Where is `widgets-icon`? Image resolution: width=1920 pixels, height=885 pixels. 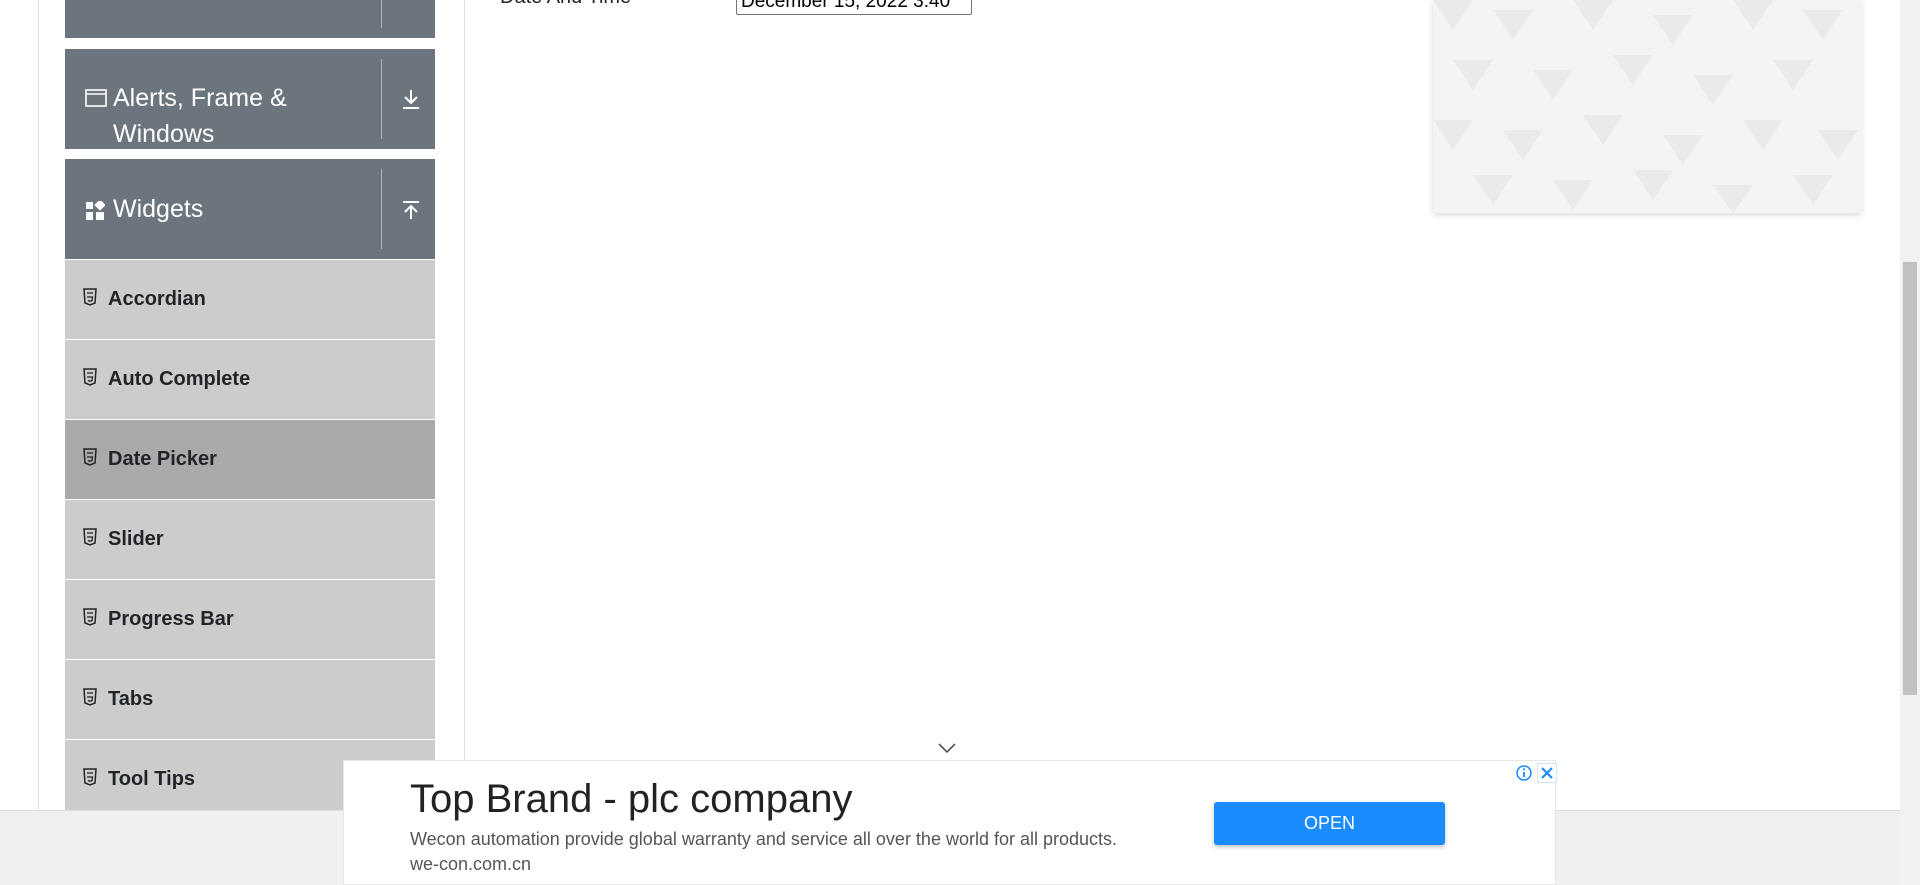 widgets-icon is located at coordinates (95, 210).